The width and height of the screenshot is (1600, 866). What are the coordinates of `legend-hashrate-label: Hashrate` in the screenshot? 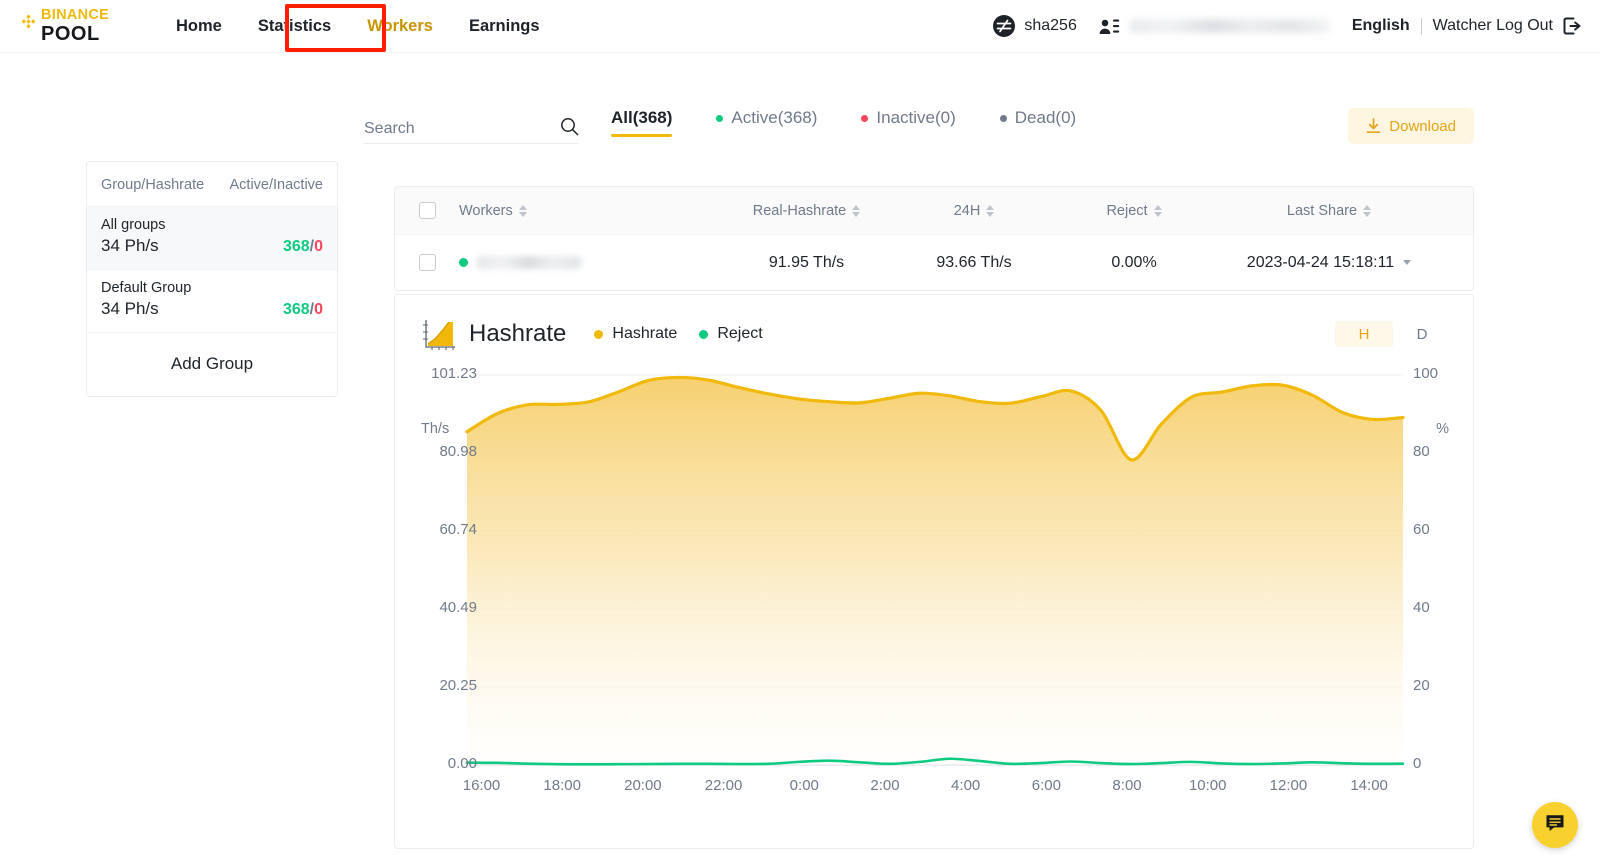 It's located at (645, 333).